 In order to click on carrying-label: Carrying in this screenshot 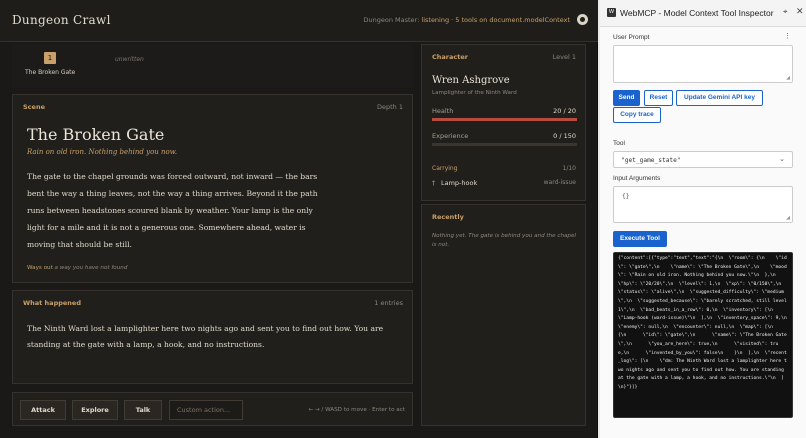, I will do `click(445, 168)`.